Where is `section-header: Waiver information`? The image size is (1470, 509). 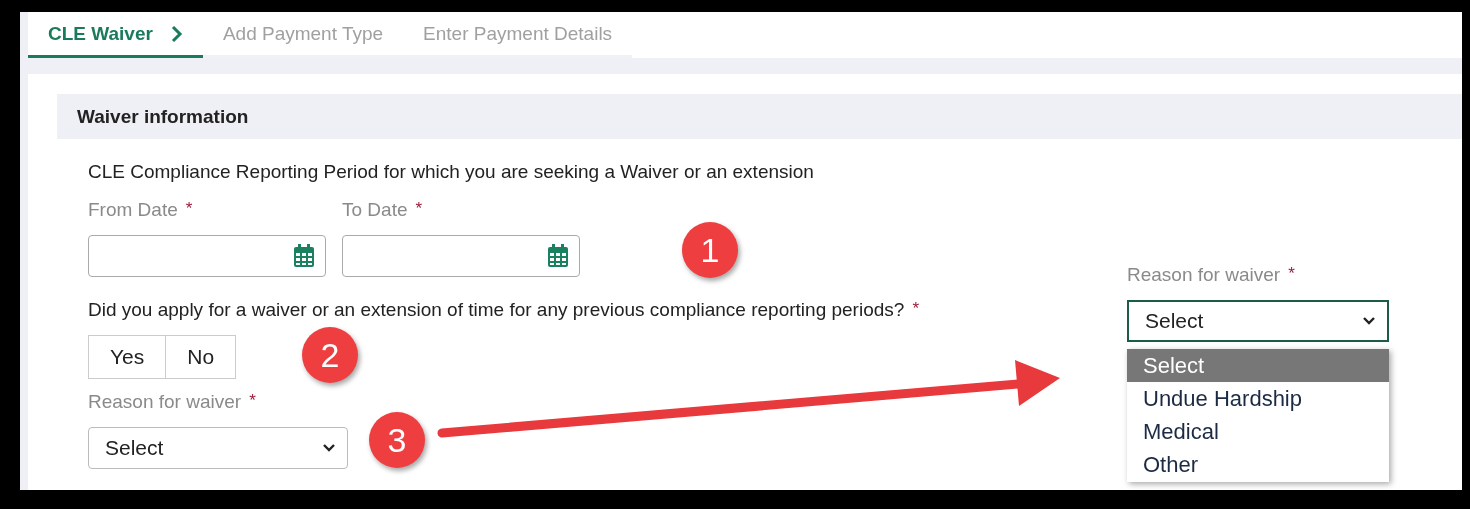 section-header: Waiver information is located at coordinates (759, 116).